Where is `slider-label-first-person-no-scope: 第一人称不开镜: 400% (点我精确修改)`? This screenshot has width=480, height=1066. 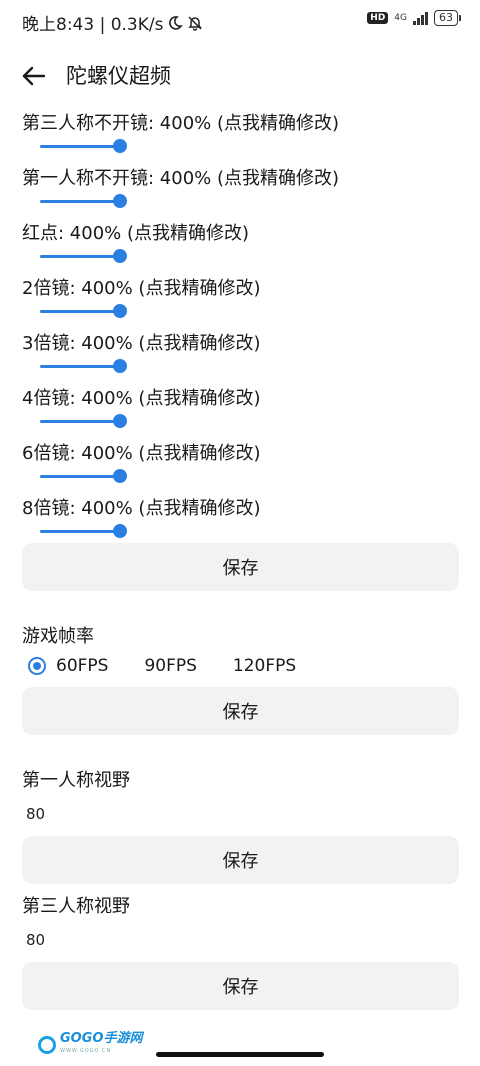
slider-label-first-person-no-scope: 第一人称不开镜: 400% (点我精确修改) is located at coordinates (180, 179).